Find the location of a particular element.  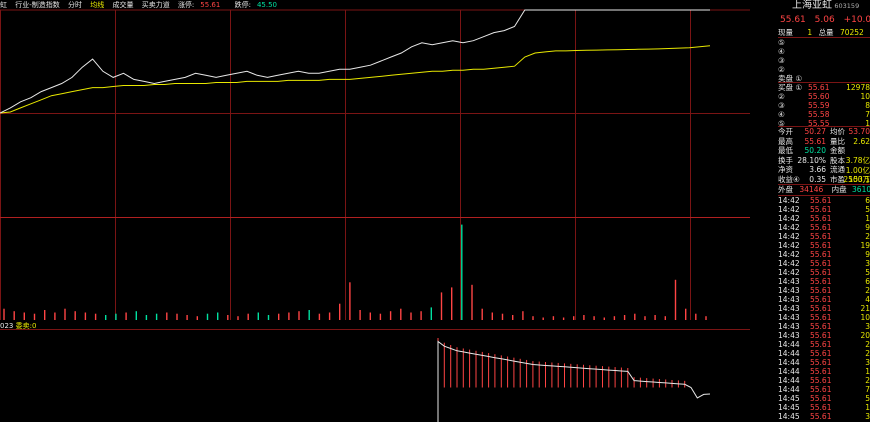

stat-value: 0.35 is located at coordinates (817, 179).